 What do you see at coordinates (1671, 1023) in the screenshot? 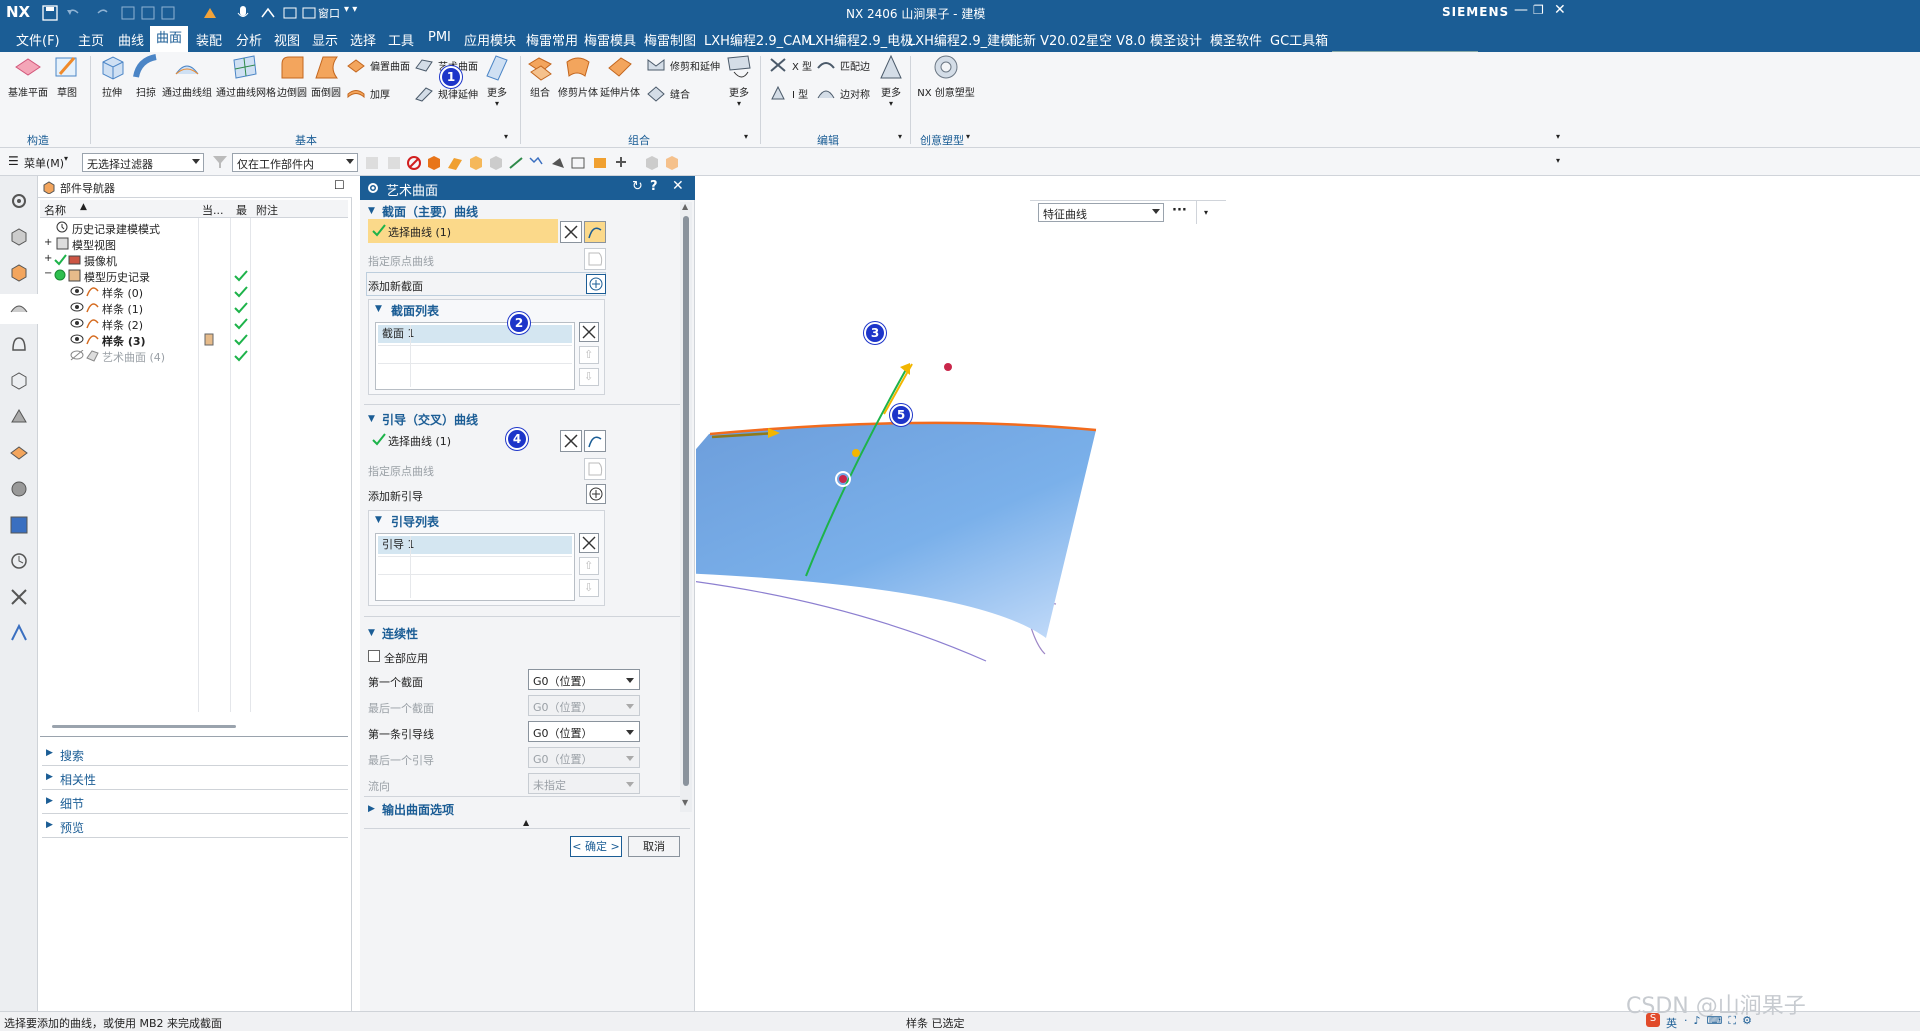
I see `ime-language: 英` at bounding box center [1671, 1023].